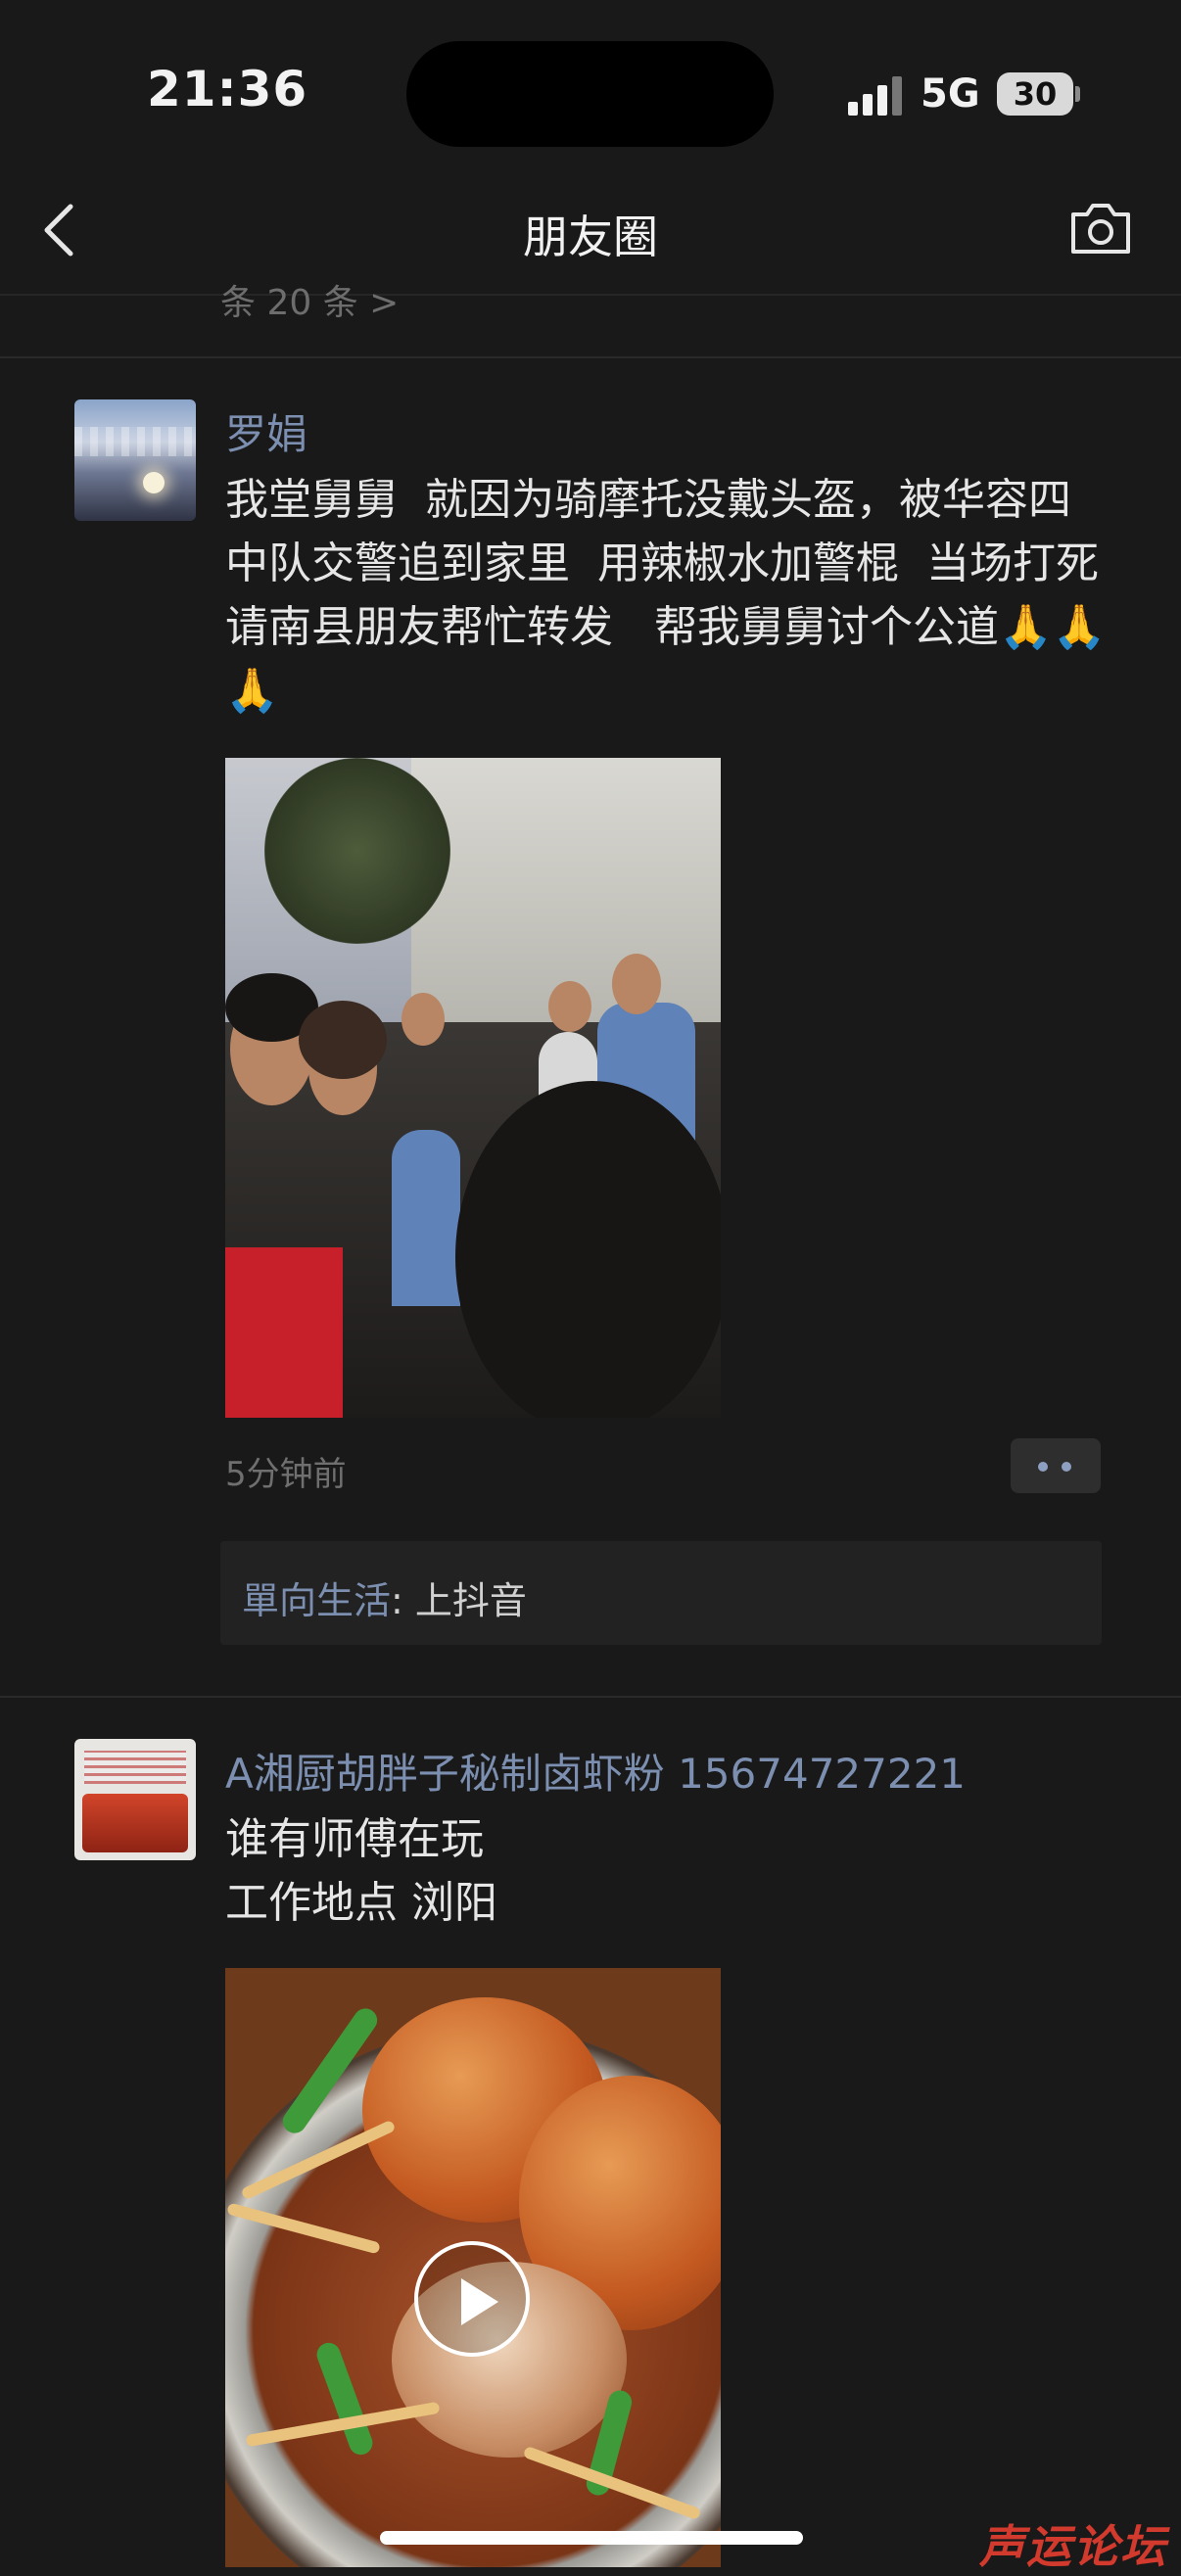  Describe the element at coordinates (1073, 2547) in the screenshot. I see `watermark: 声运论坛` at that location.